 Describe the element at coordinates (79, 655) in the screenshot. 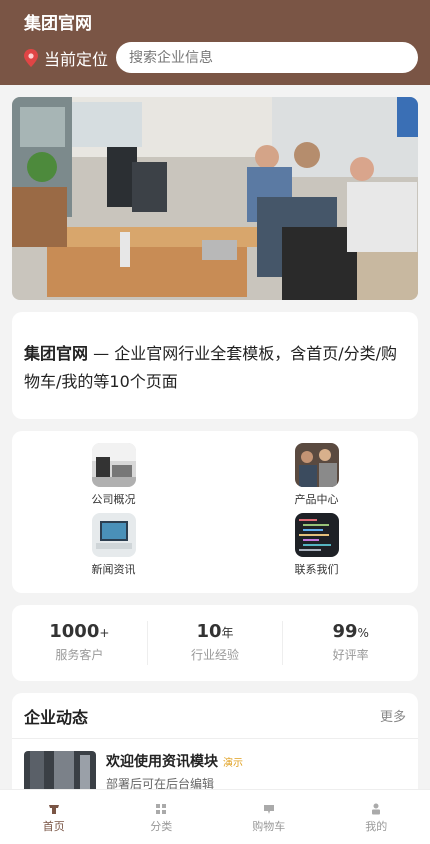

I see `stat-label: 服务客户` at that location.